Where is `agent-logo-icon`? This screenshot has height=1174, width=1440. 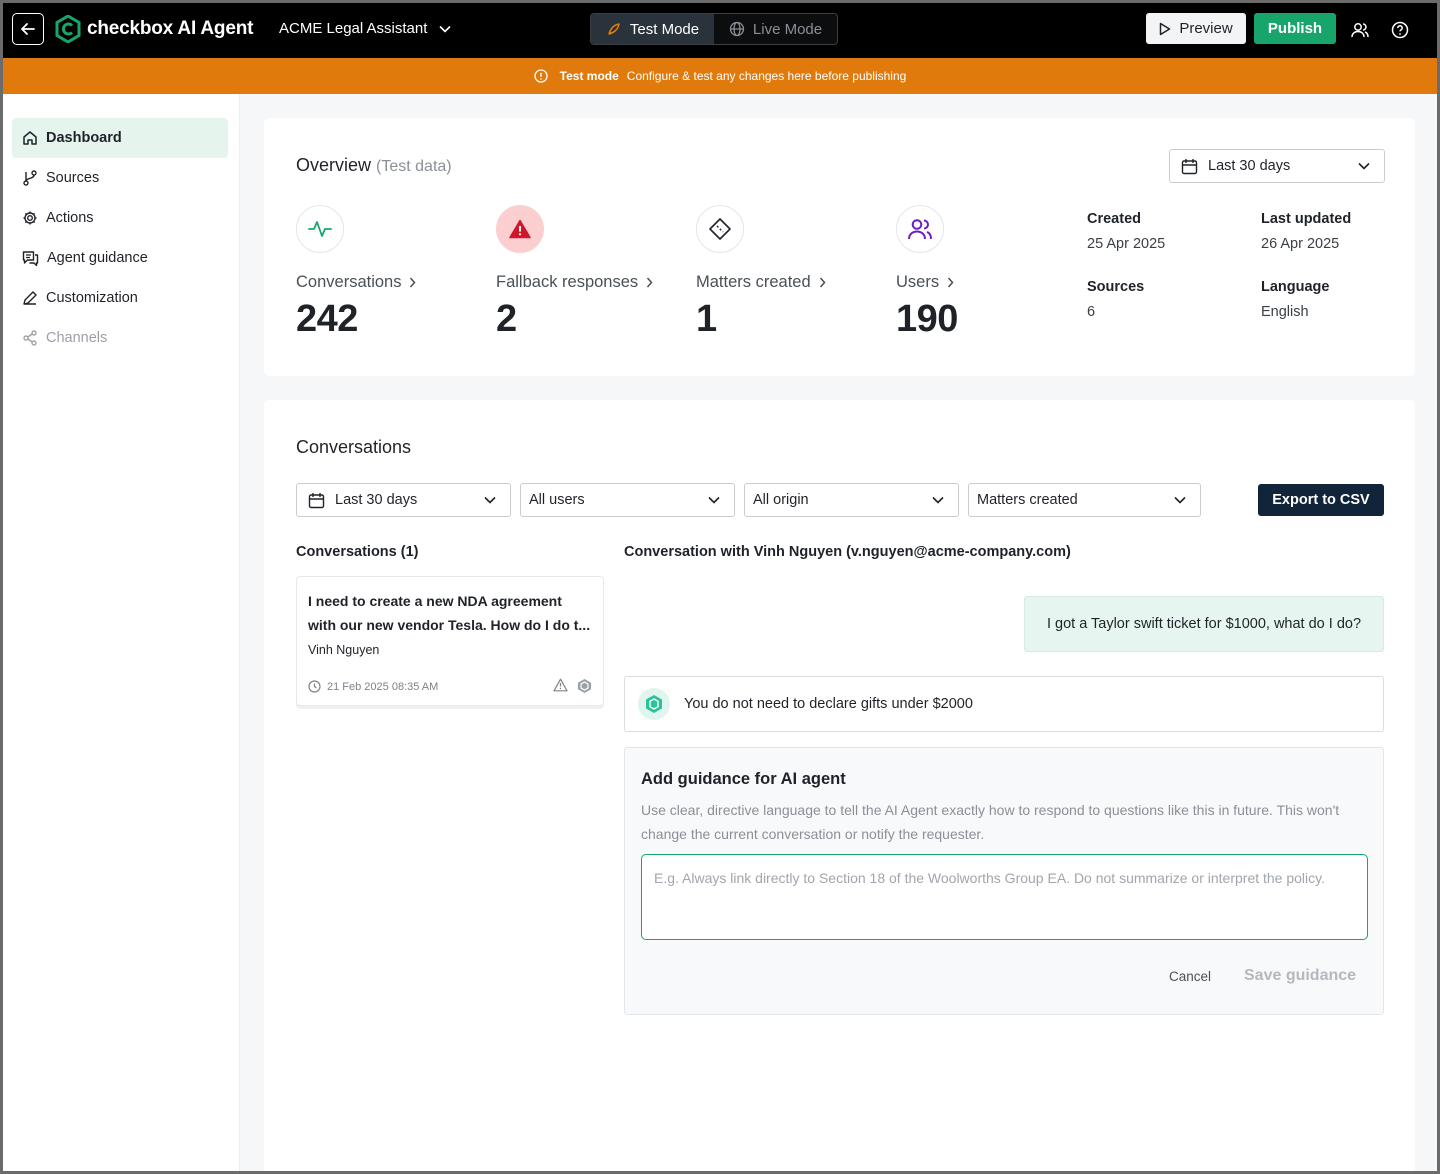
agent-logo-icon is located at coordinates (654, 704).